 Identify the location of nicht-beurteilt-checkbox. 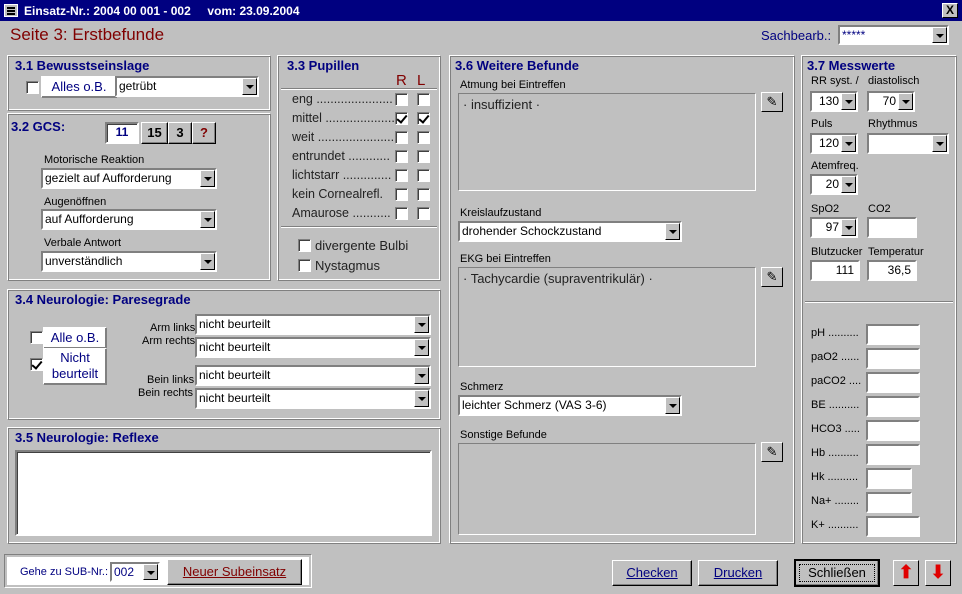
(36, 364).